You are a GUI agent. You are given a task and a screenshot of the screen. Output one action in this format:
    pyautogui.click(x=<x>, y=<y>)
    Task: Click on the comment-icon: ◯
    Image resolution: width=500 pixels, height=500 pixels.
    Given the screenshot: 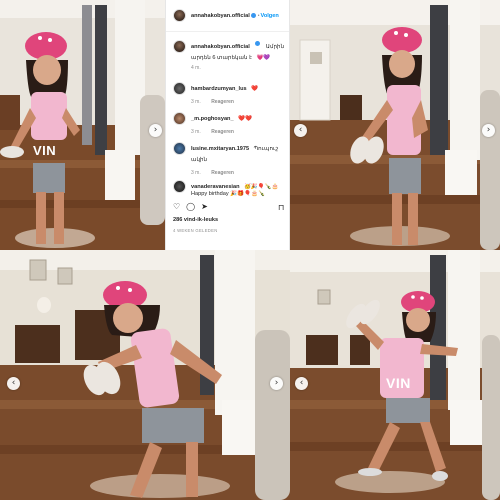 What is the action you would take?
    pyautogui.click(x=190, y=207)
    